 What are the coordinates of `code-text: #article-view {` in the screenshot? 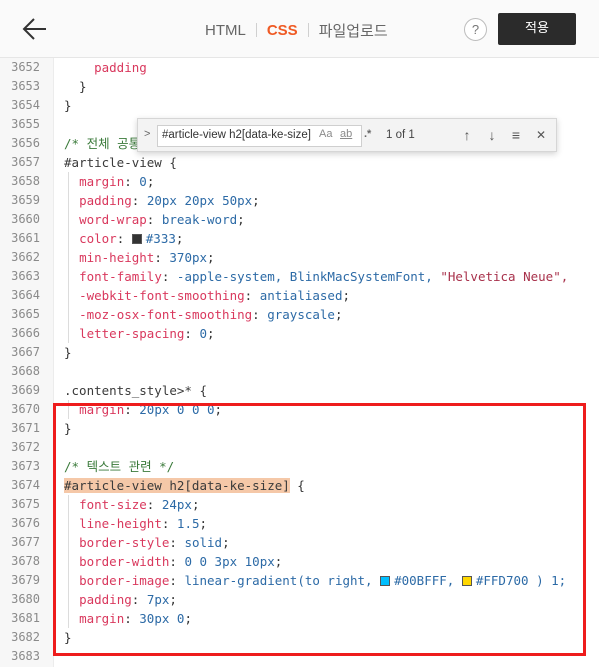 It's located at (120, 162).